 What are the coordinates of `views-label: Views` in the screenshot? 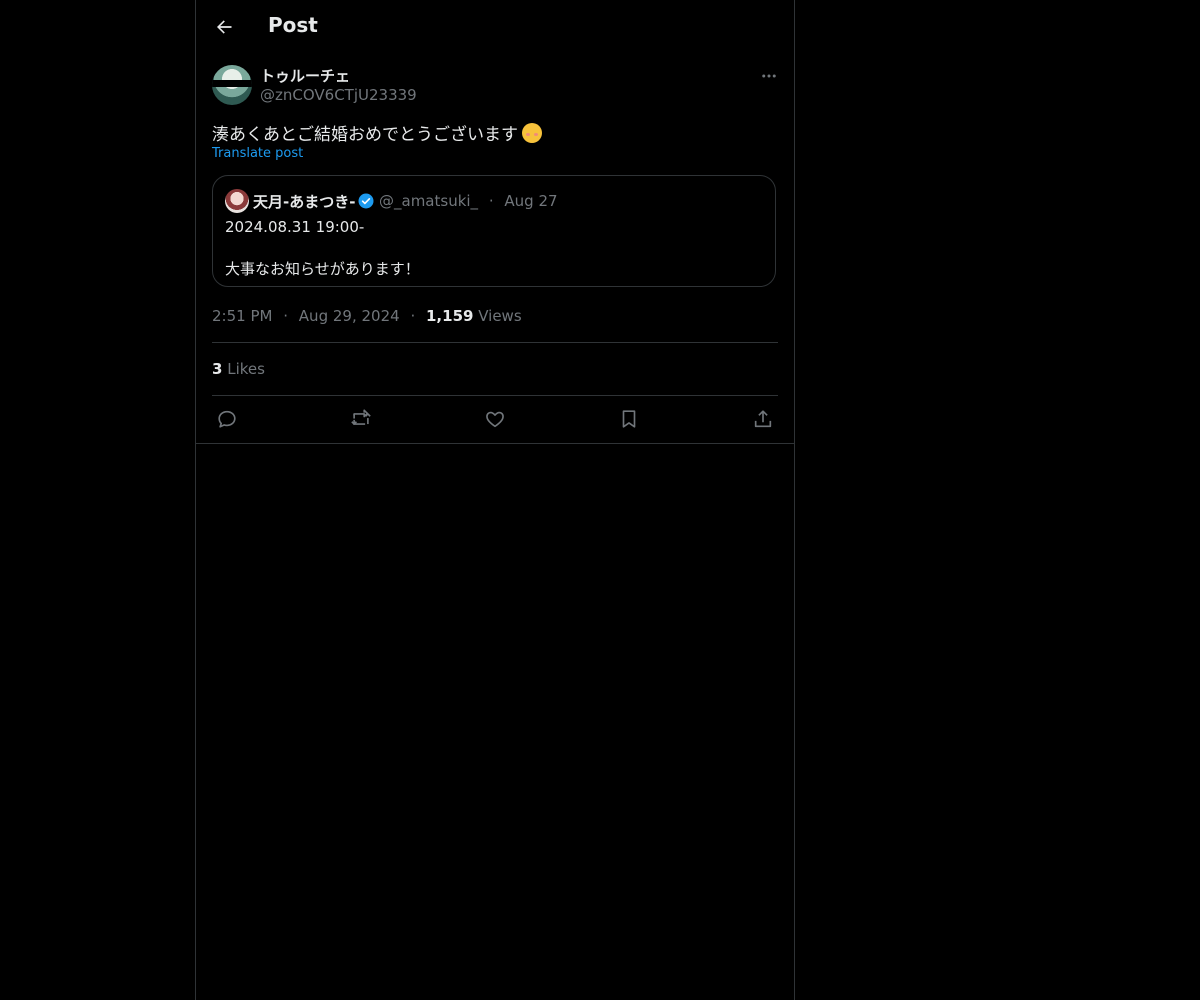 It's located at (500, 316).